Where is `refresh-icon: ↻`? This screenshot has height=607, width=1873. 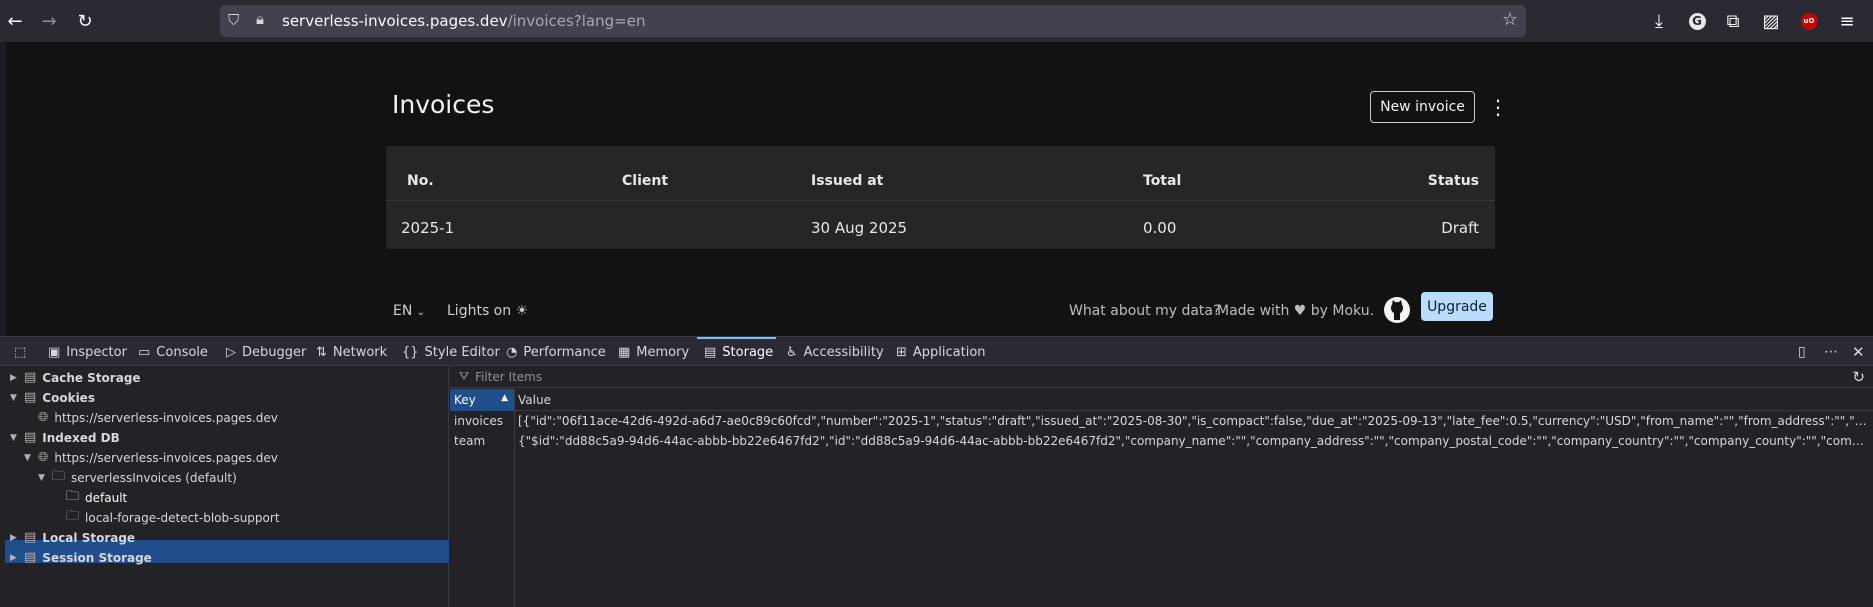
refresh-icon: ↻ is located at coordinates (1858, 377).